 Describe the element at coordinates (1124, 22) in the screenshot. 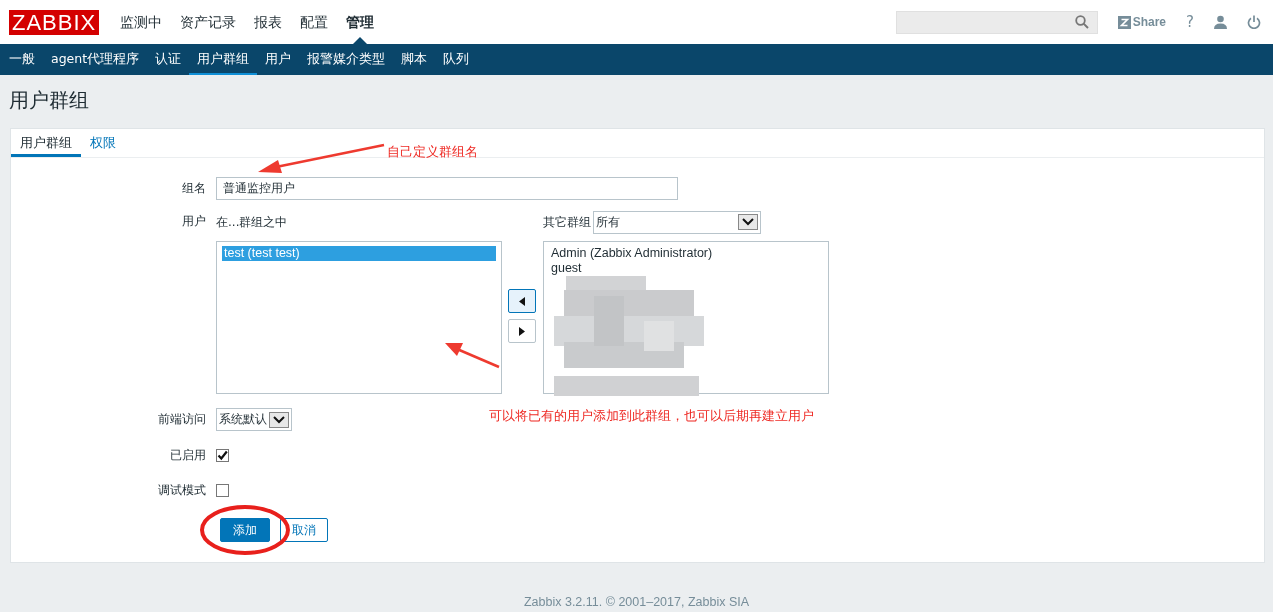

I see `z-logo-icon` at that location.